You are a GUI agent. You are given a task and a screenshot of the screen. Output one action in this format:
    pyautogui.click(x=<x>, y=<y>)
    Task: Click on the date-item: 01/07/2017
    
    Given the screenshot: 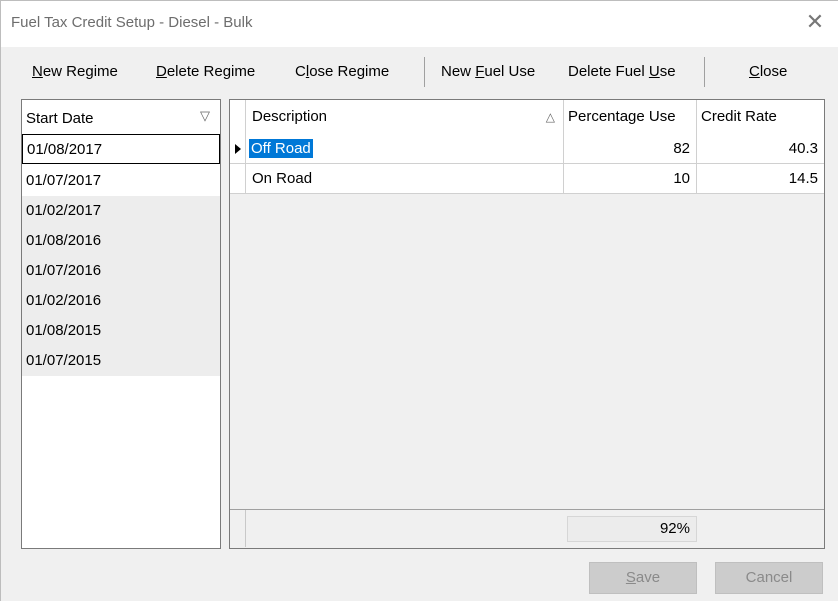 What is the action you would take?
    pyautogui.click(x=121, y=181)
    